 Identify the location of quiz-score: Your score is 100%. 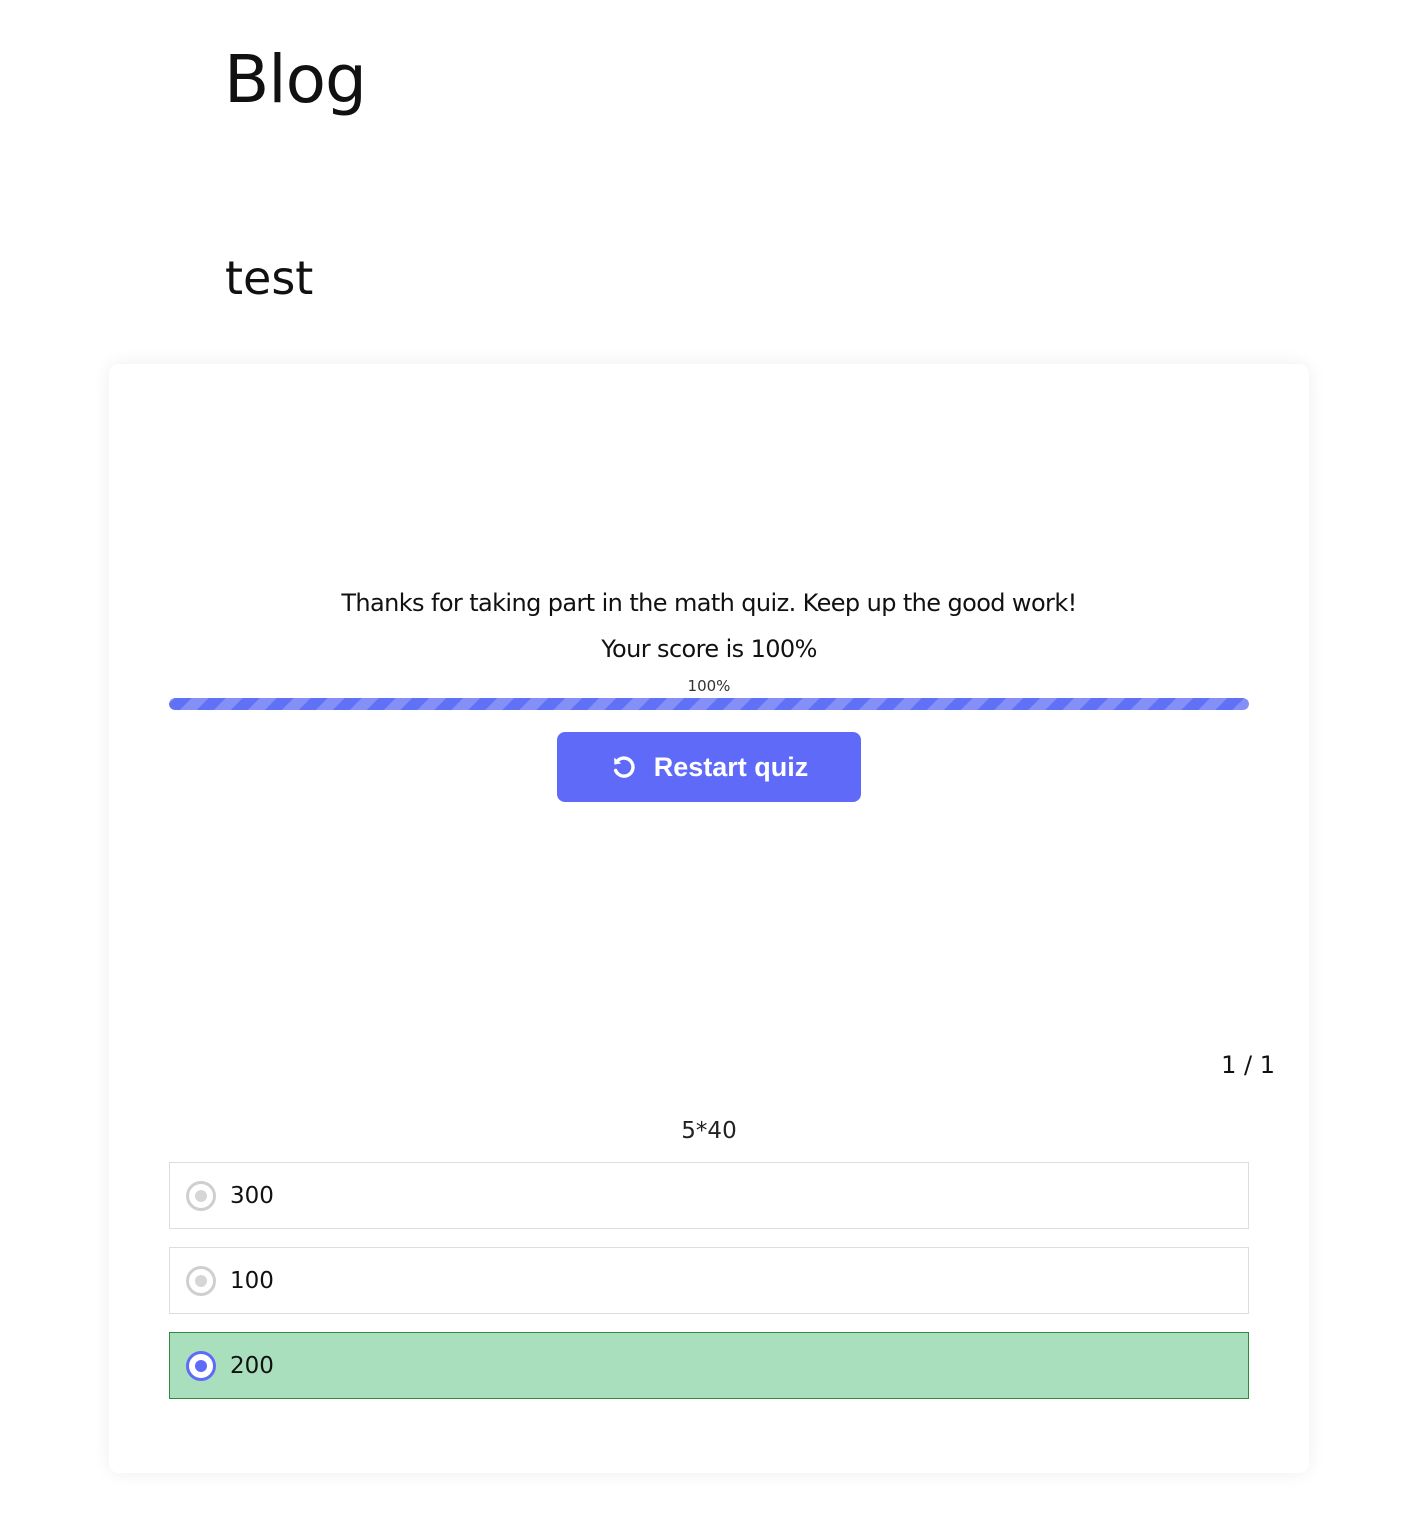
(709, 649).